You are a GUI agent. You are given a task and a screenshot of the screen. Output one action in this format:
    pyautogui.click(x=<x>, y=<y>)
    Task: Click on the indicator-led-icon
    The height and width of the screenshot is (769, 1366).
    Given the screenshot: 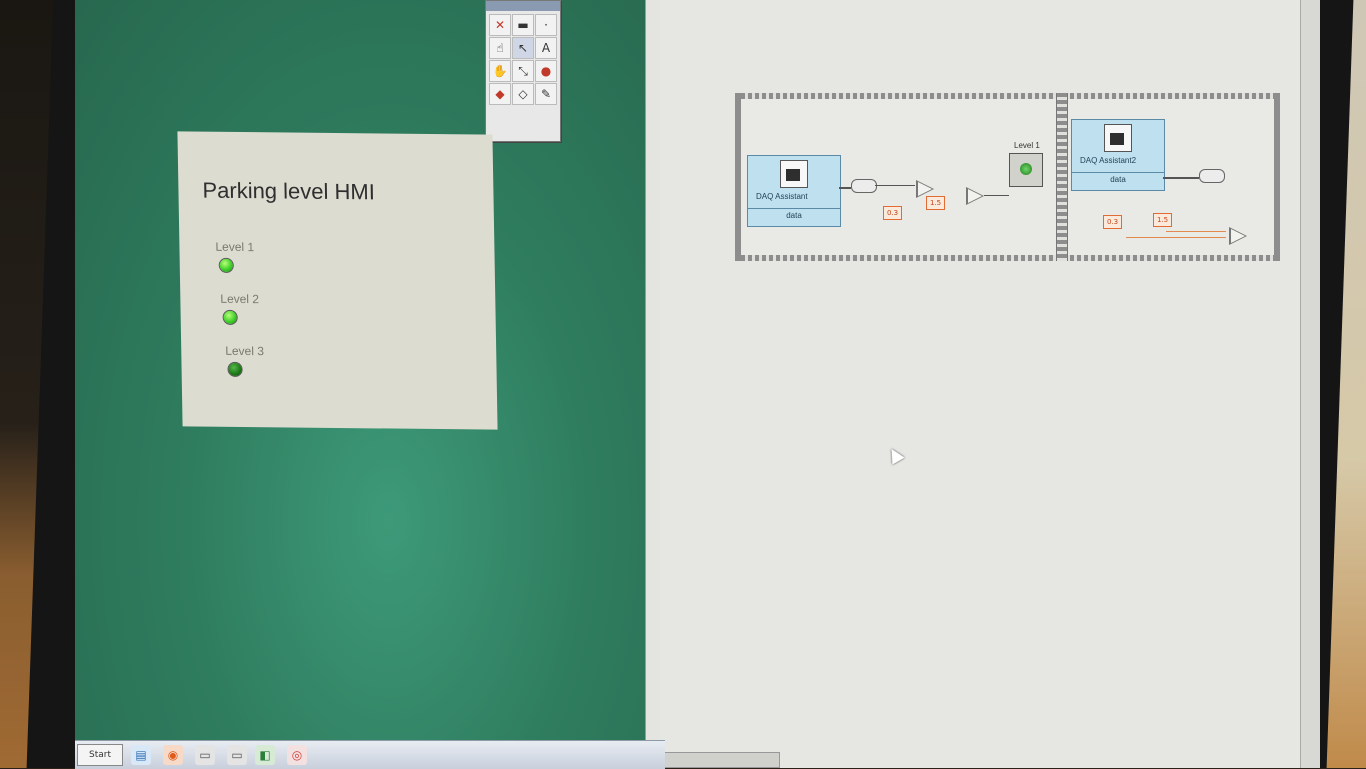 What is the action you would take?
    pyautogui.click(x=1026, y=169)
    